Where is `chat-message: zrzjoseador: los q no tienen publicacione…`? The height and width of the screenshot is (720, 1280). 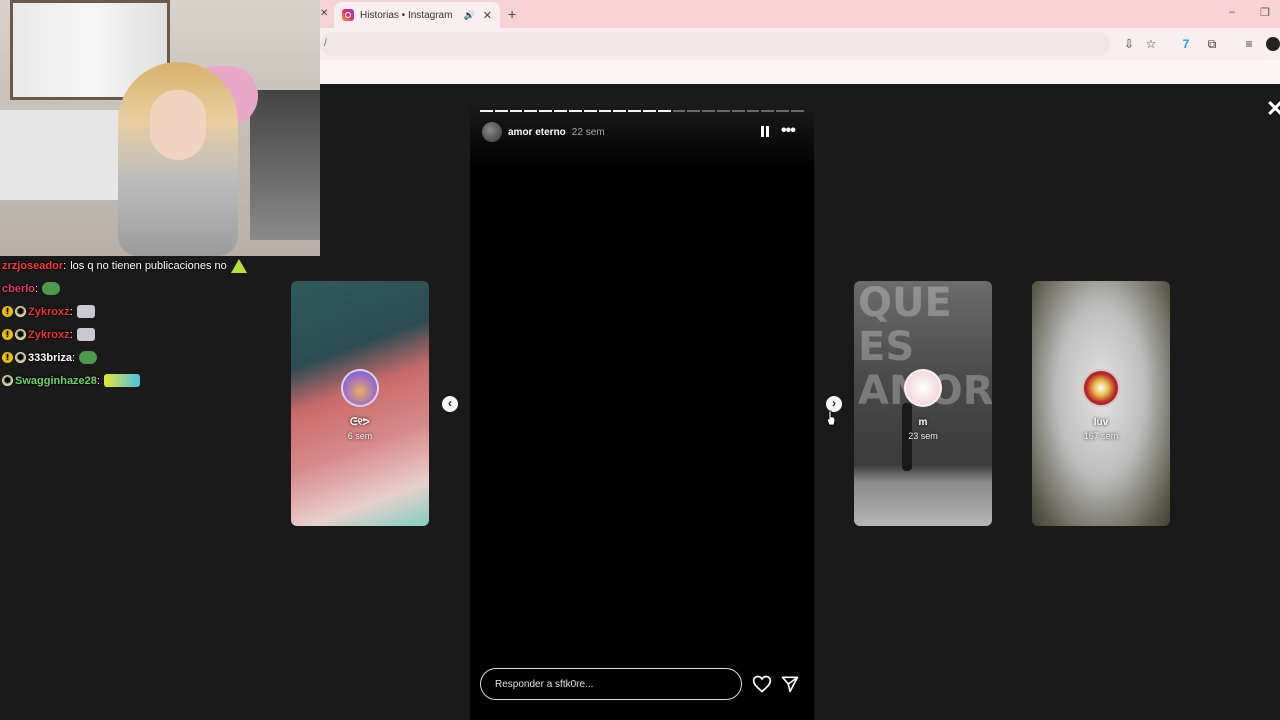
chat-message: zrzjoseador: los q no tienen publicacione… is located at coordinates (147, 265).